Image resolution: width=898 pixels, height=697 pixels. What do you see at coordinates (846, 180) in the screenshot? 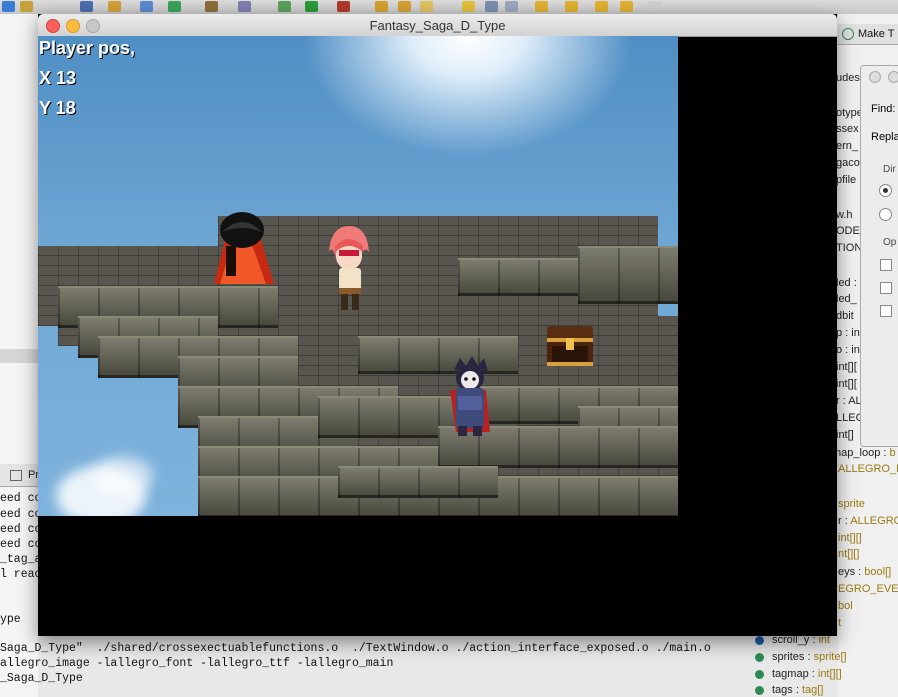
I see `outline-text: pfile` at bounding box center [846, 180].